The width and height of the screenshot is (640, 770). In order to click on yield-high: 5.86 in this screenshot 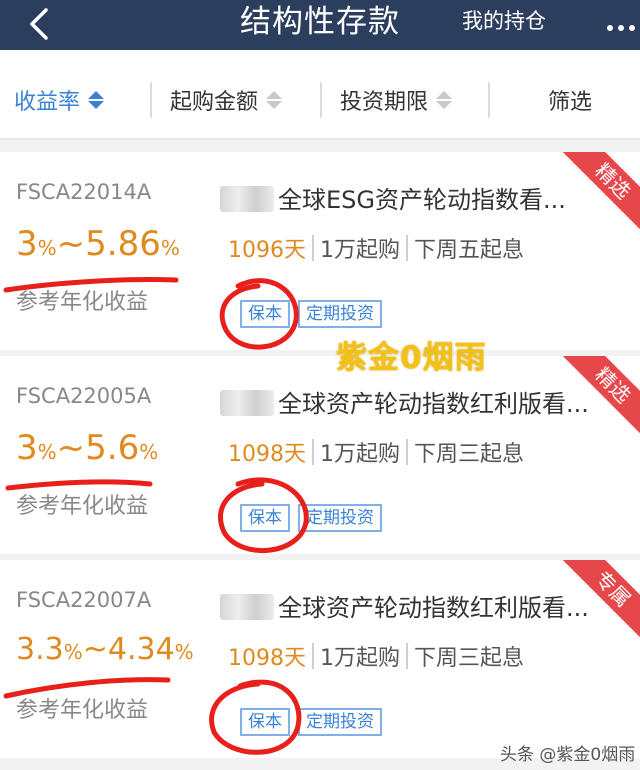, I will do `click(123, 244)`.